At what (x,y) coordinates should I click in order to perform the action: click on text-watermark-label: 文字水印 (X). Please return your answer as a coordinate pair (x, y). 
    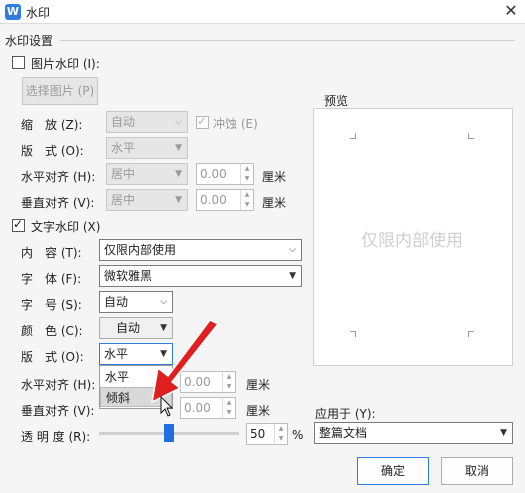
    Looking at the image, I should click on (66, 227).